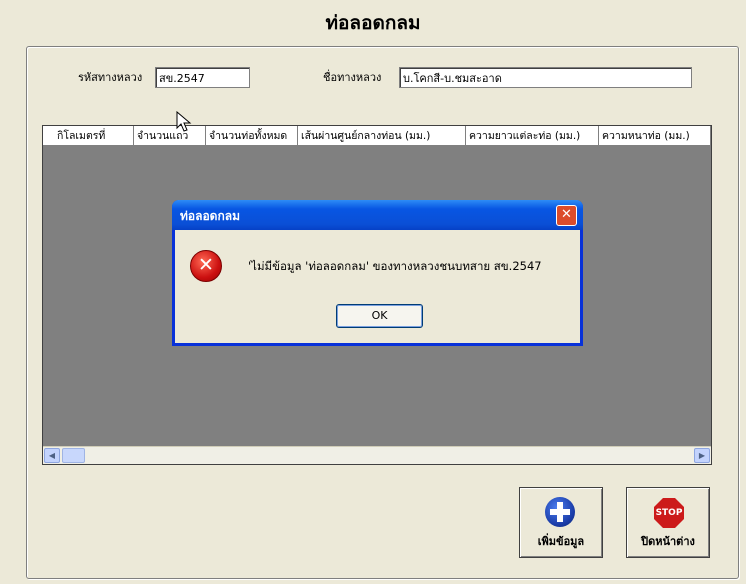 The image size is (746, 584). What do you see at coordinates (184, 121) in the screenshot?
I see `mouse-cursor-icon` at bounding box center [184, 121].